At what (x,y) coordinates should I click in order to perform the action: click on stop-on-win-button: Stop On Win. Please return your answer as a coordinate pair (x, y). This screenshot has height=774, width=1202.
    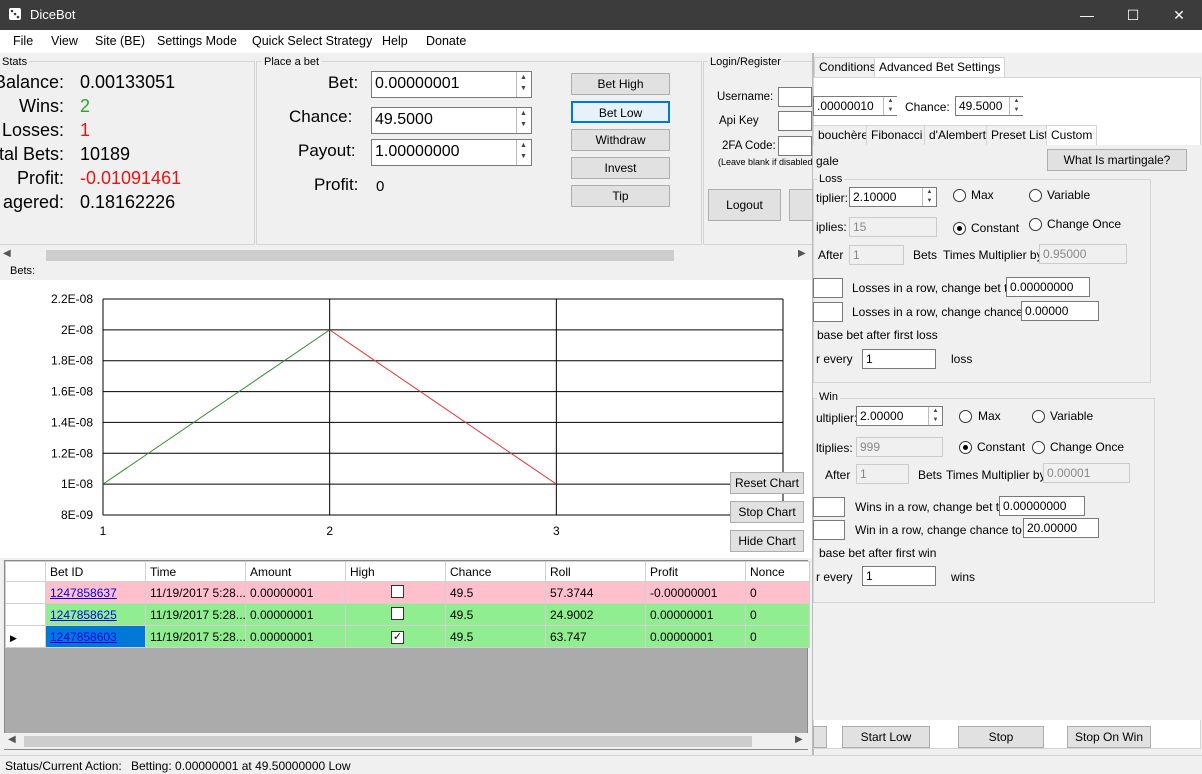
    Looking at the image, I should click on (1109, 737).